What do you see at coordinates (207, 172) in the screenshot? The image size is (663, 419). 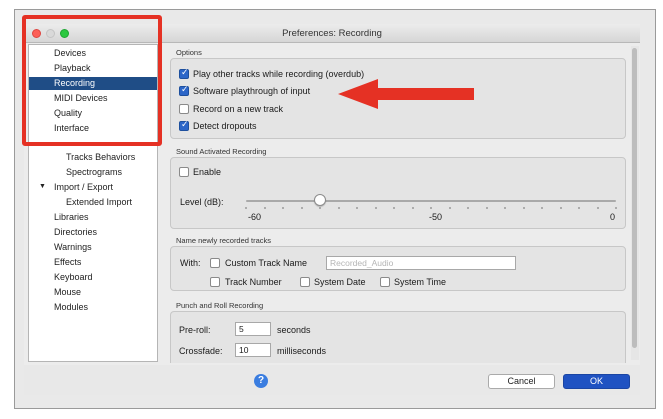 I see `enable-label: Enable` at bounding box center [207, 172].